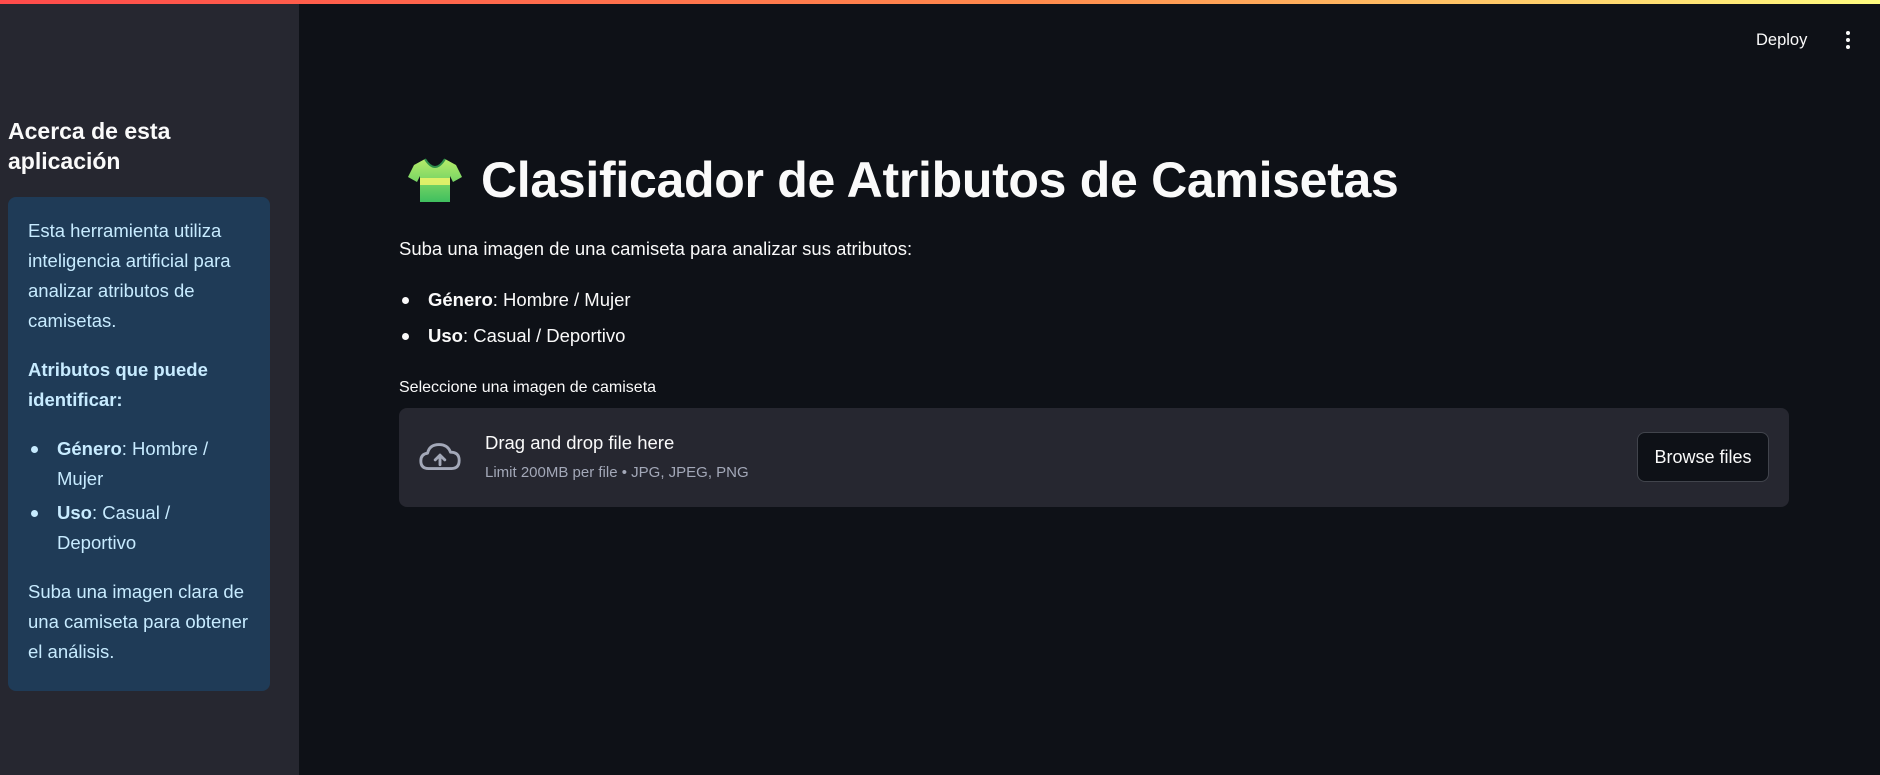  I want to click on title-row: Clasificador de Atributos de Camisetas, so click(903, 180).